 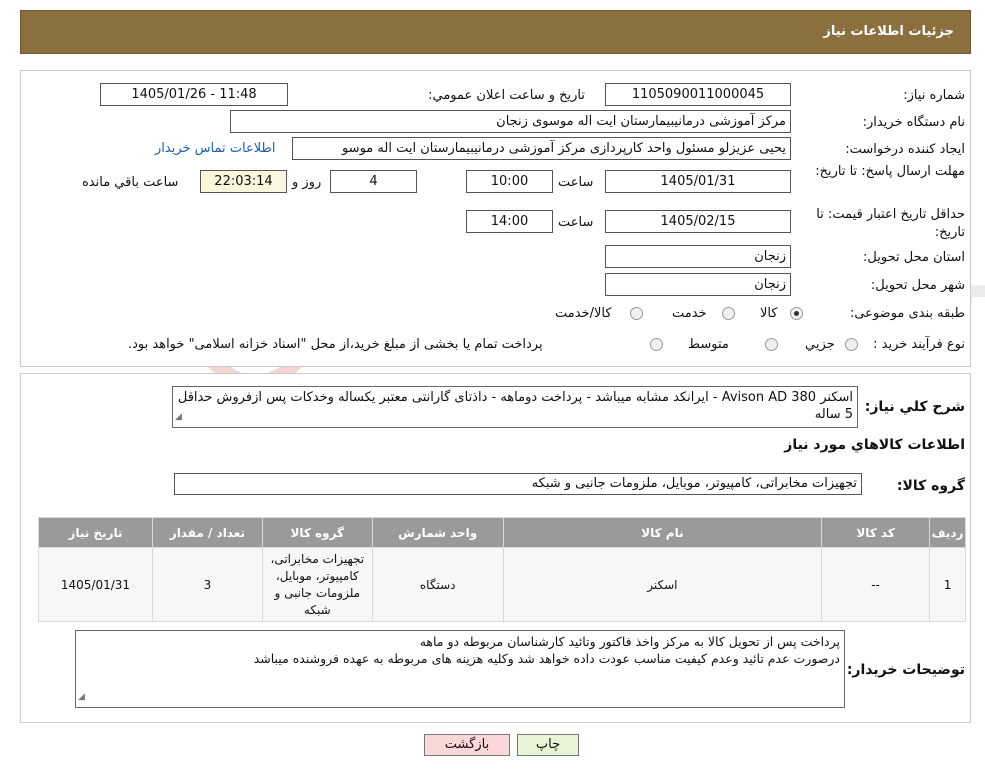 I want to click on process-radio-medium, so click(x=771, y=344).